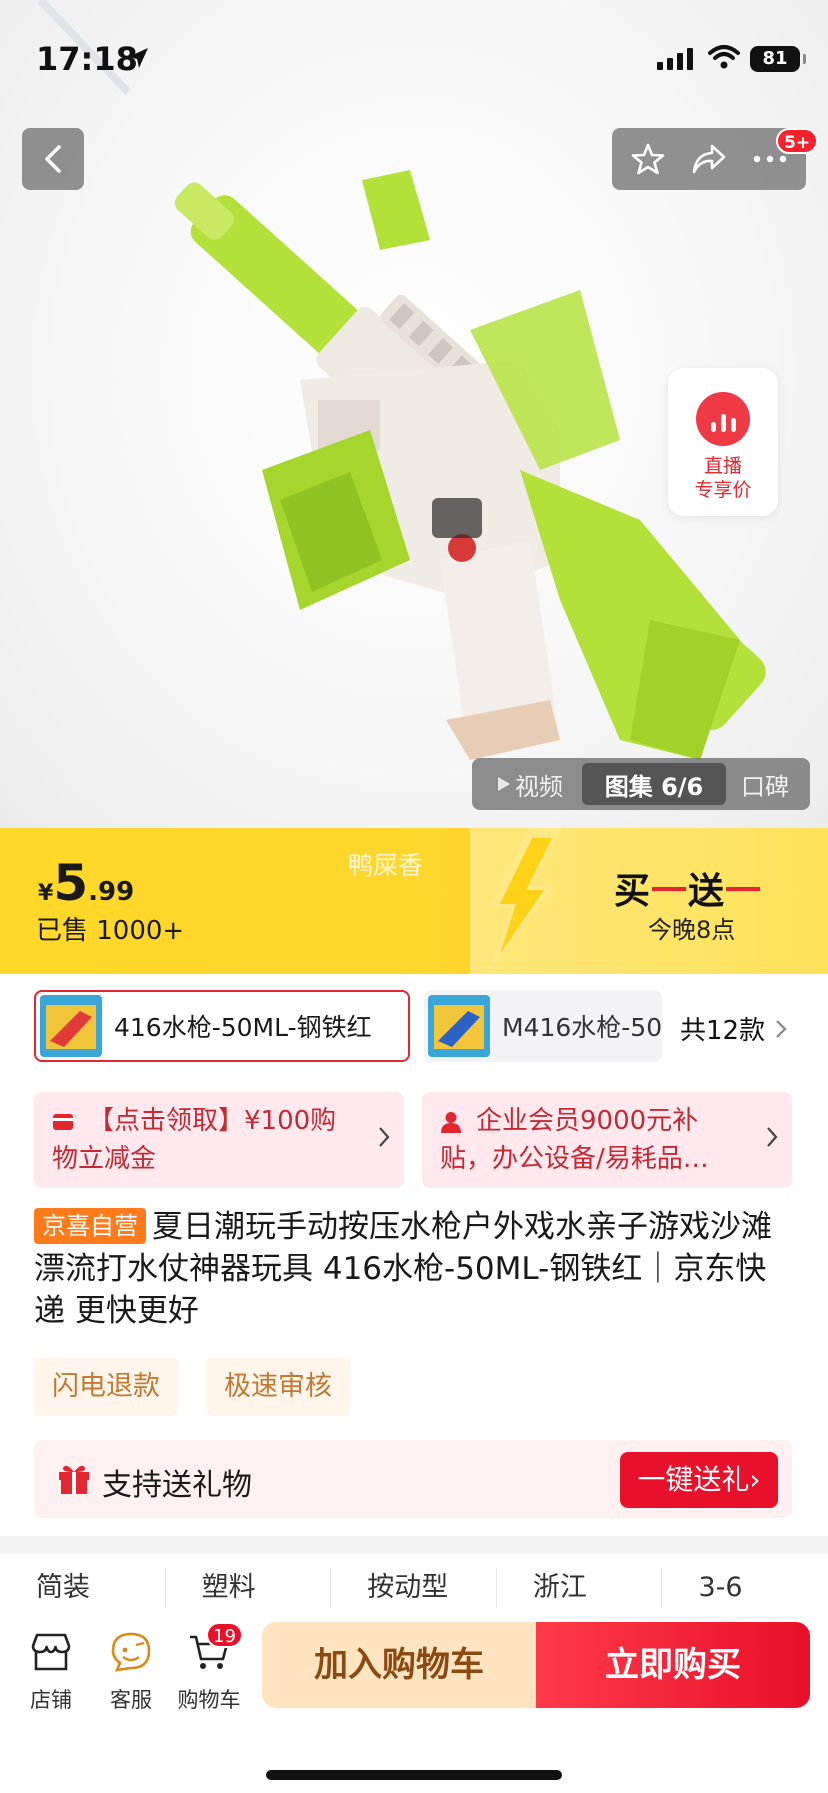 The image size is (828, 1793). Describe the element at coordinates (769, 159) in the screenshot. I see `more-dots-icon` at that location.